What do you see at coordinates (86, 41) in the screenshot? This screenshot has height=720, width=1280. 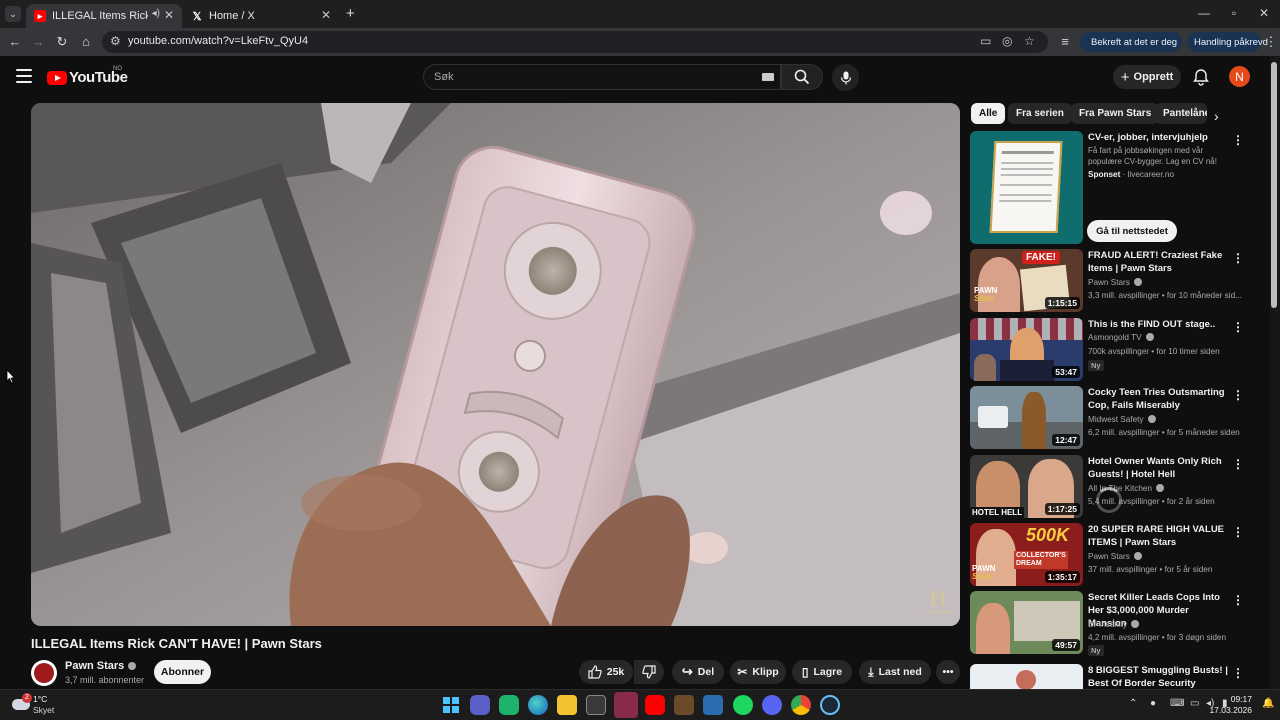 I see `home-icon: ⌂` at bounding box center [86, 41].